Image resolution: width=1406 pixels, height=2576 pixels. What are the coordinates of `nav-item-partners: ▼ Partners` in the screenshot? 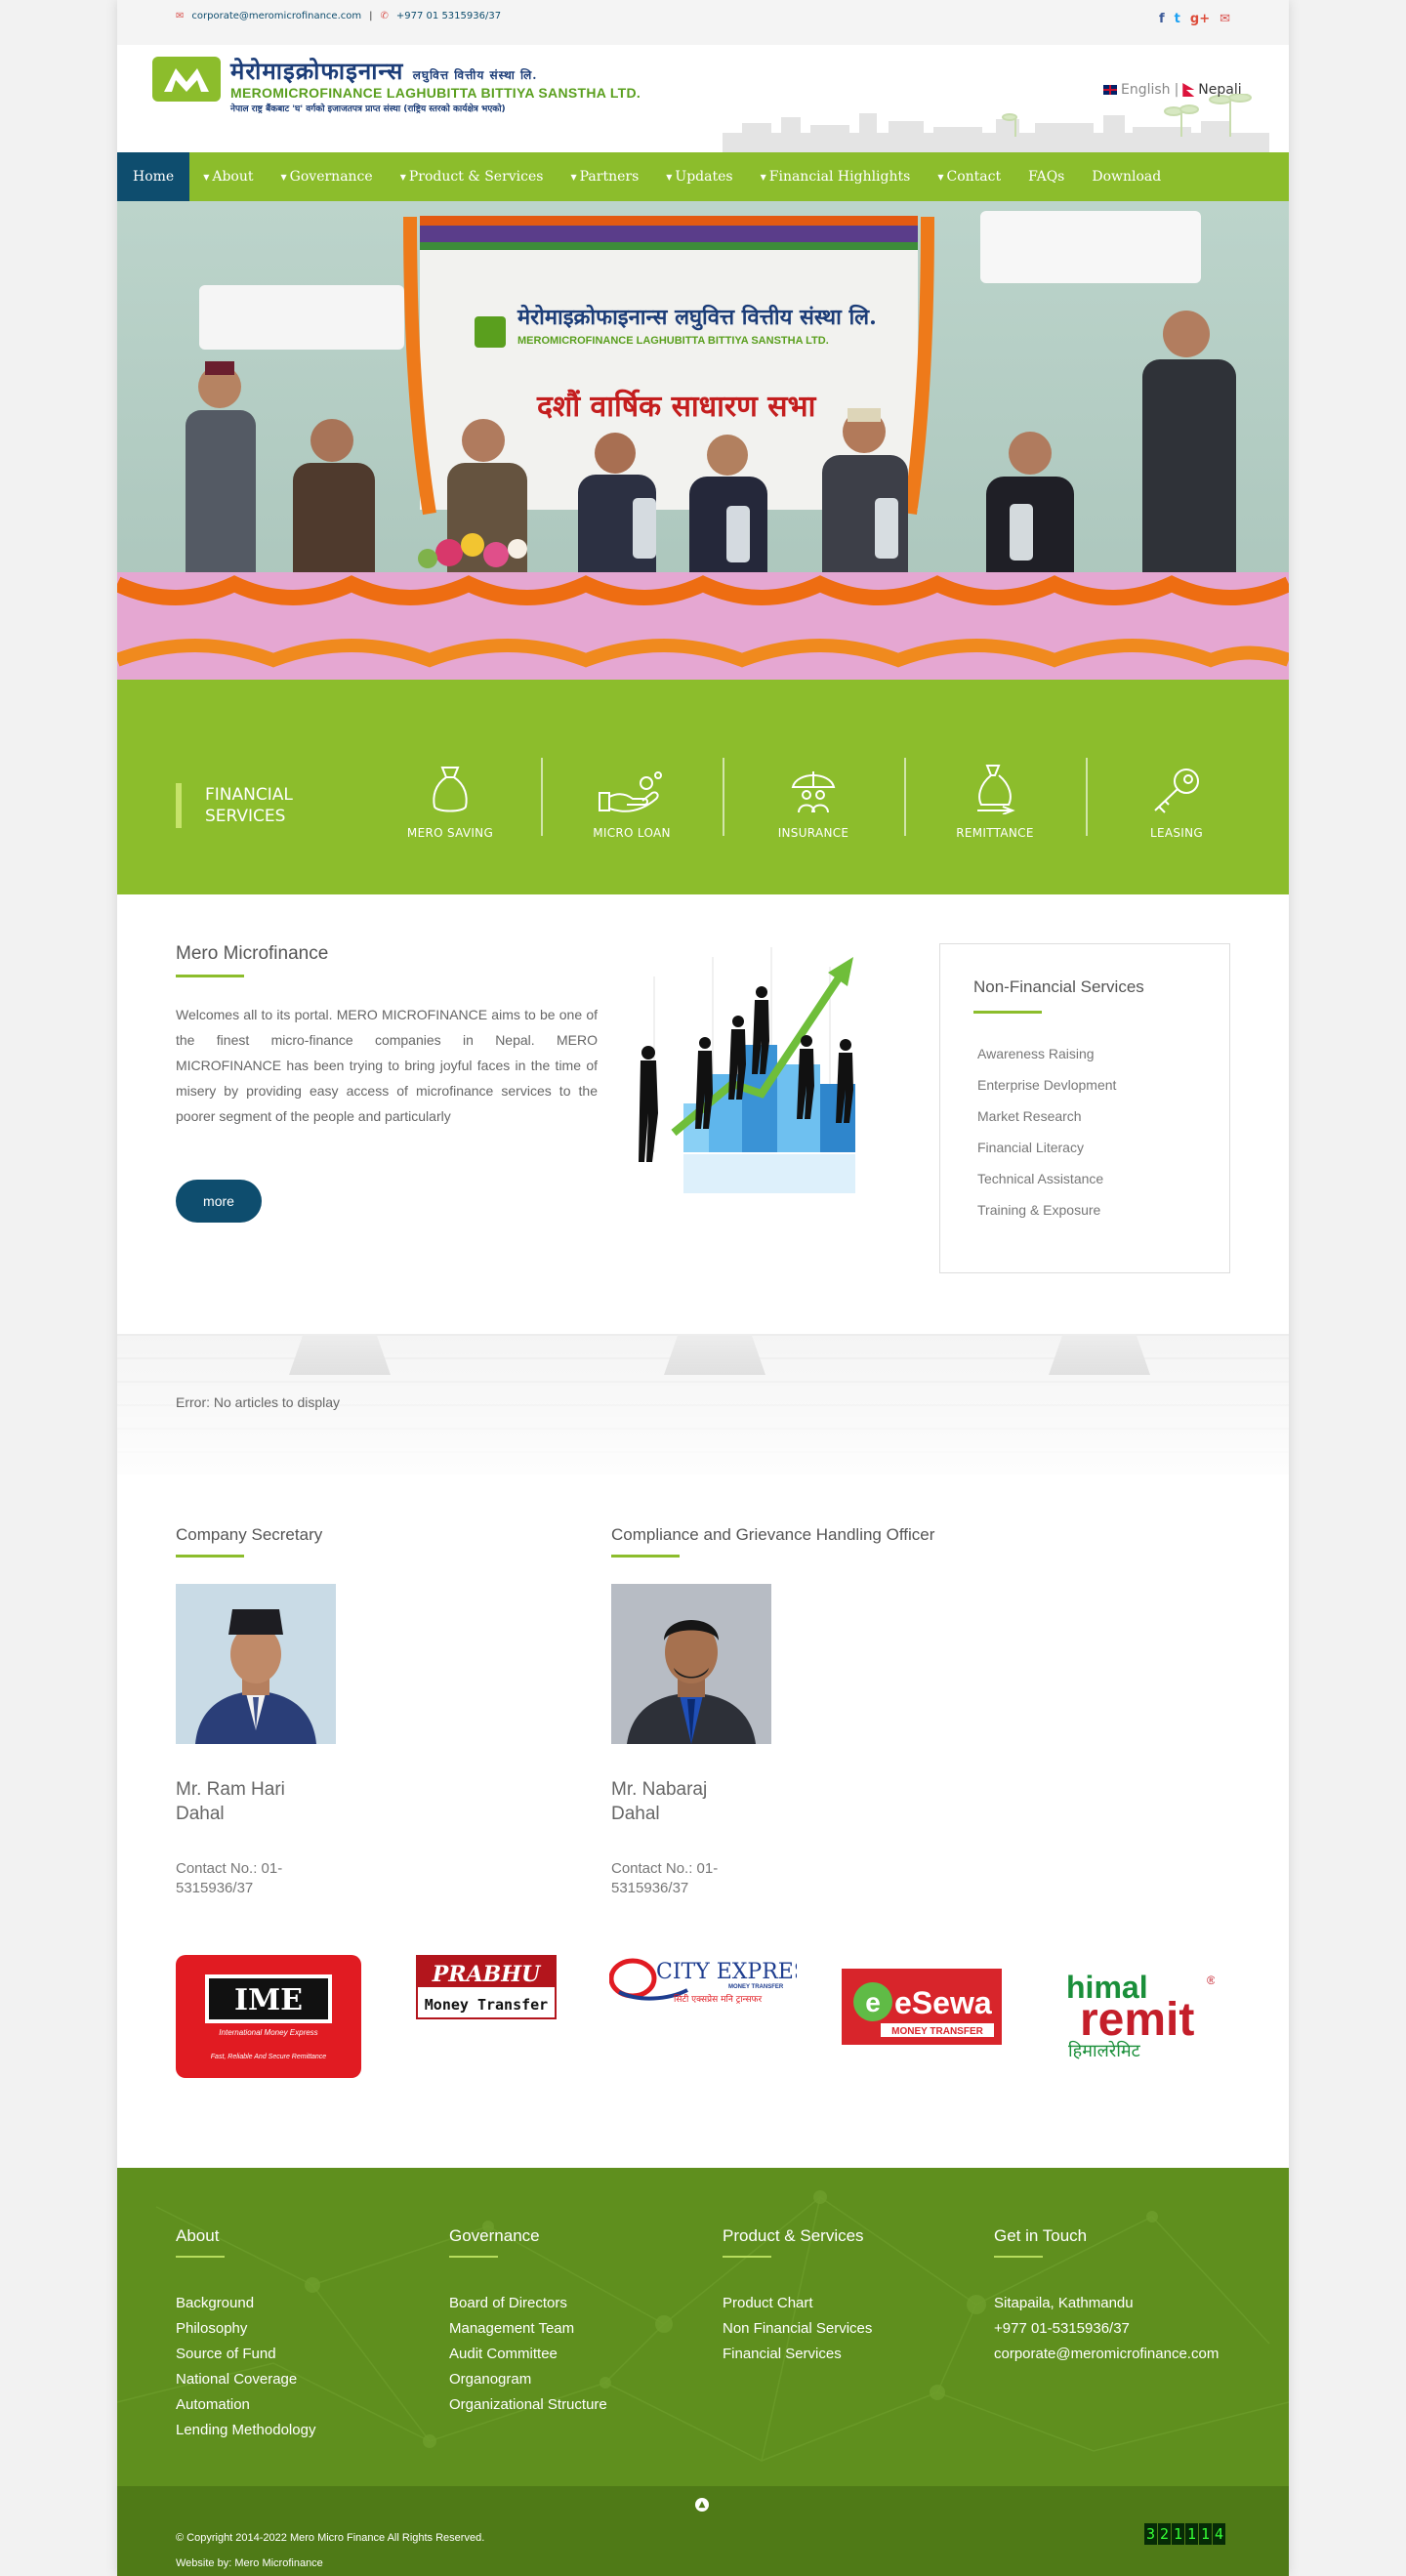 It's located at (604, 176).